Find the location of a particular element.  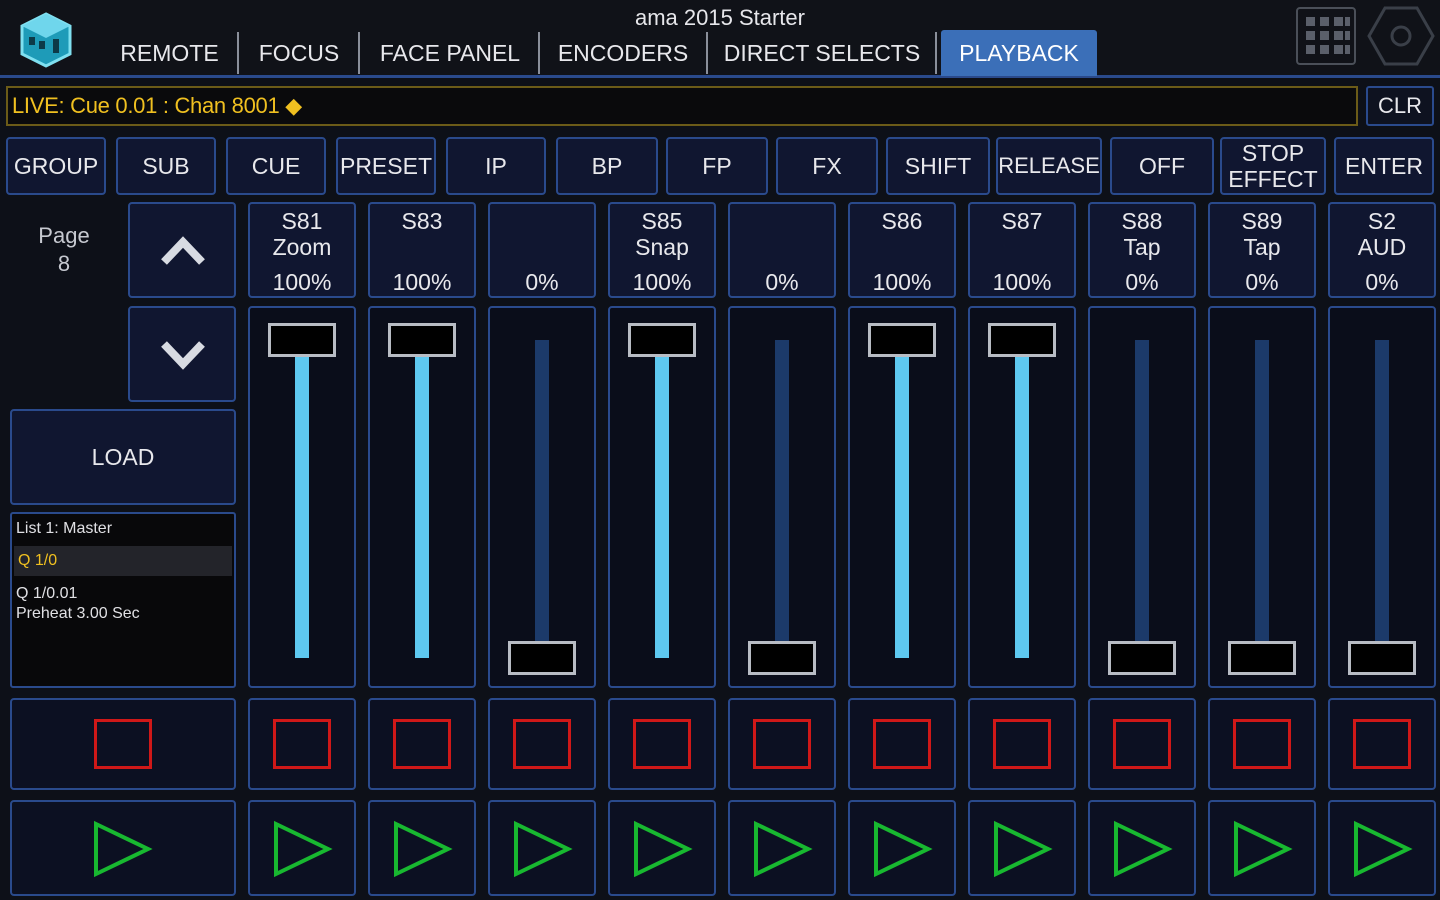

page-down-button is located at coordinates (182, 354).